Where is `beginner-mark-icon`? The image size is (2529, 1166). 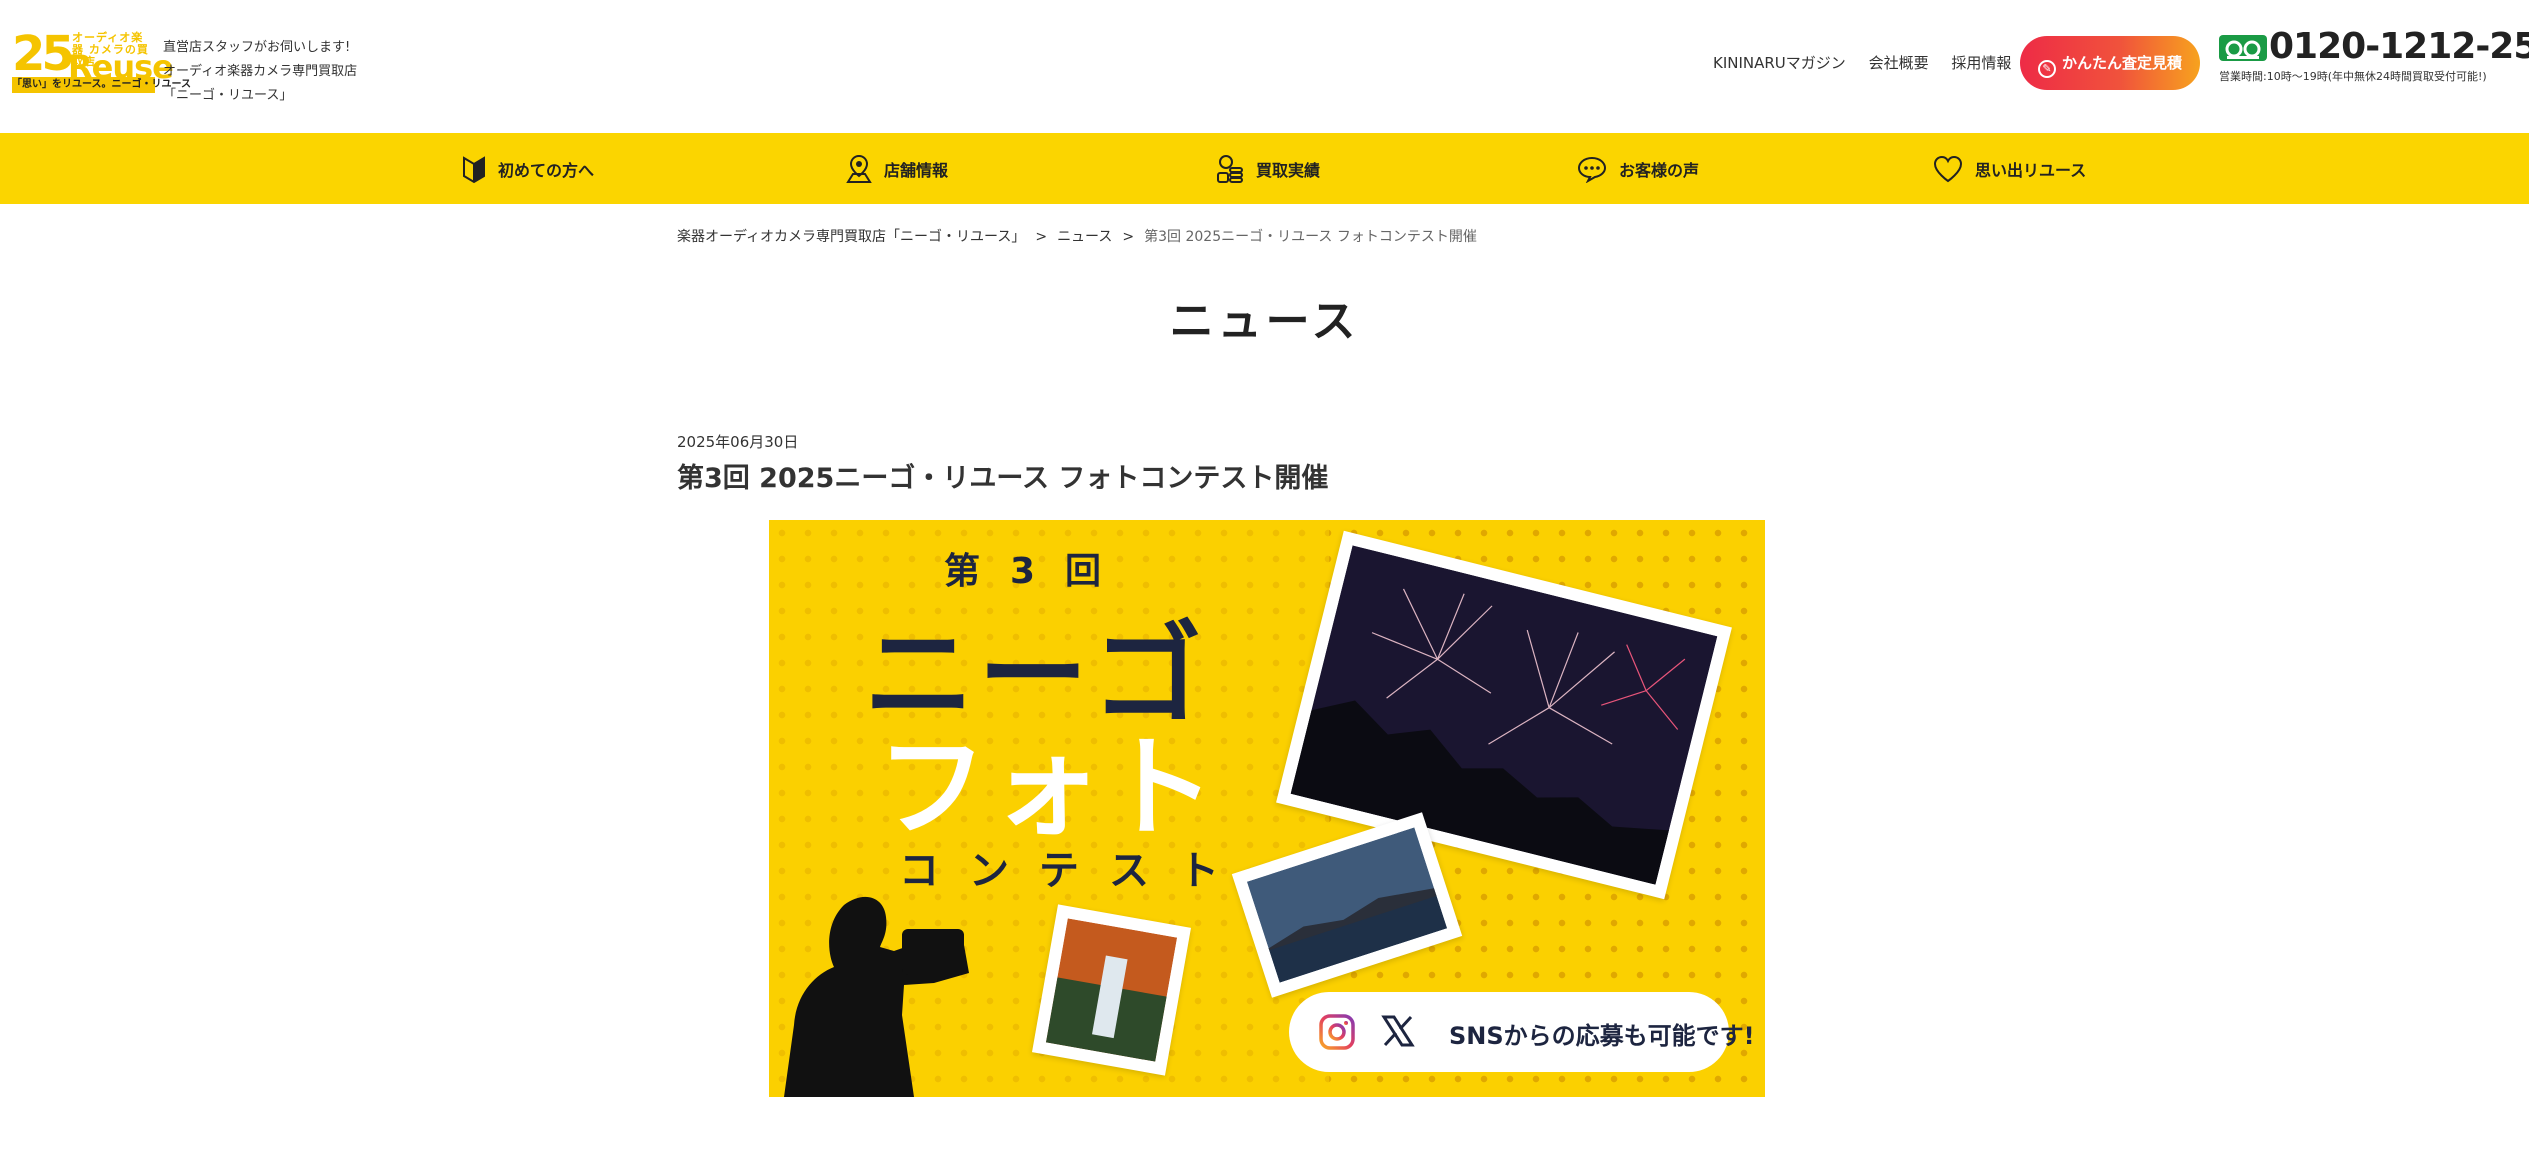 beginner-mark-icon is located at coordinates (474, 169).